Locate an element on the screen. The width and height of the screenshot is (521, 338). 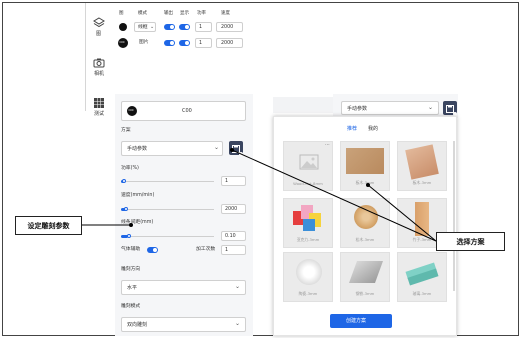
callout-set-params-text: 设定雕刻参数 is located at coordinates (48, 225).